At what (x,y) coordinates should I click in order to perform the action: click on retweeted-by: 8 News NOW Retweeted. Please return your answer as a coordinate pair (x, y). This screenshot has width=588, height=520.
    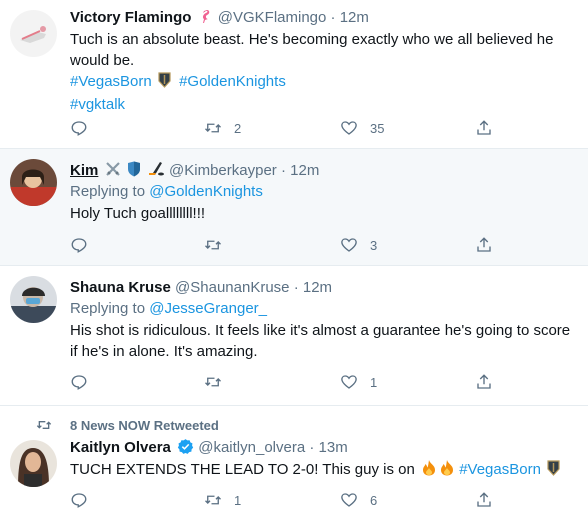
    Looking at the image, I should click on (127, 425).